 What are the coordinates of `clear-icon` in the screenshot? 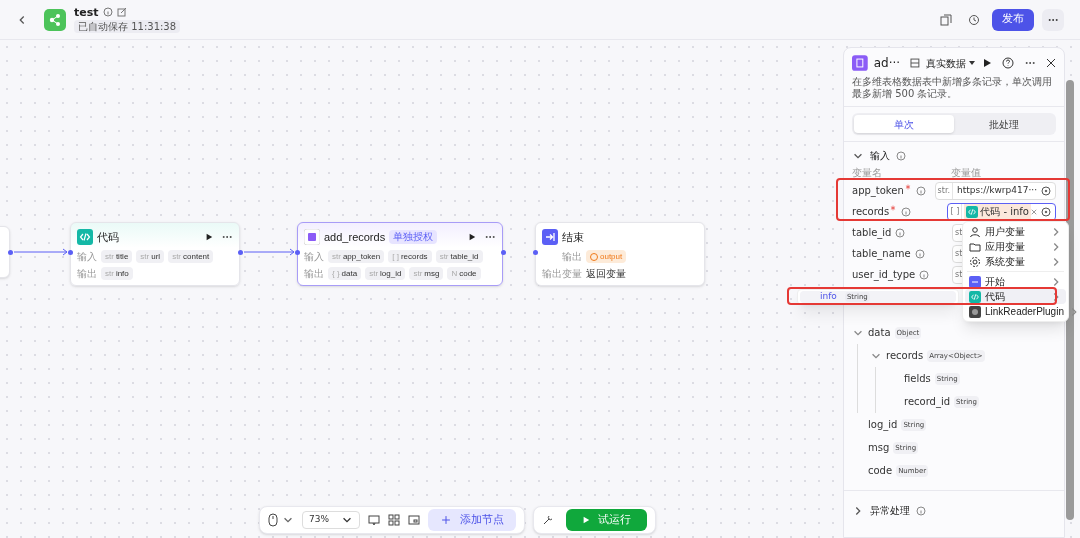 It's located at (1034, 211).